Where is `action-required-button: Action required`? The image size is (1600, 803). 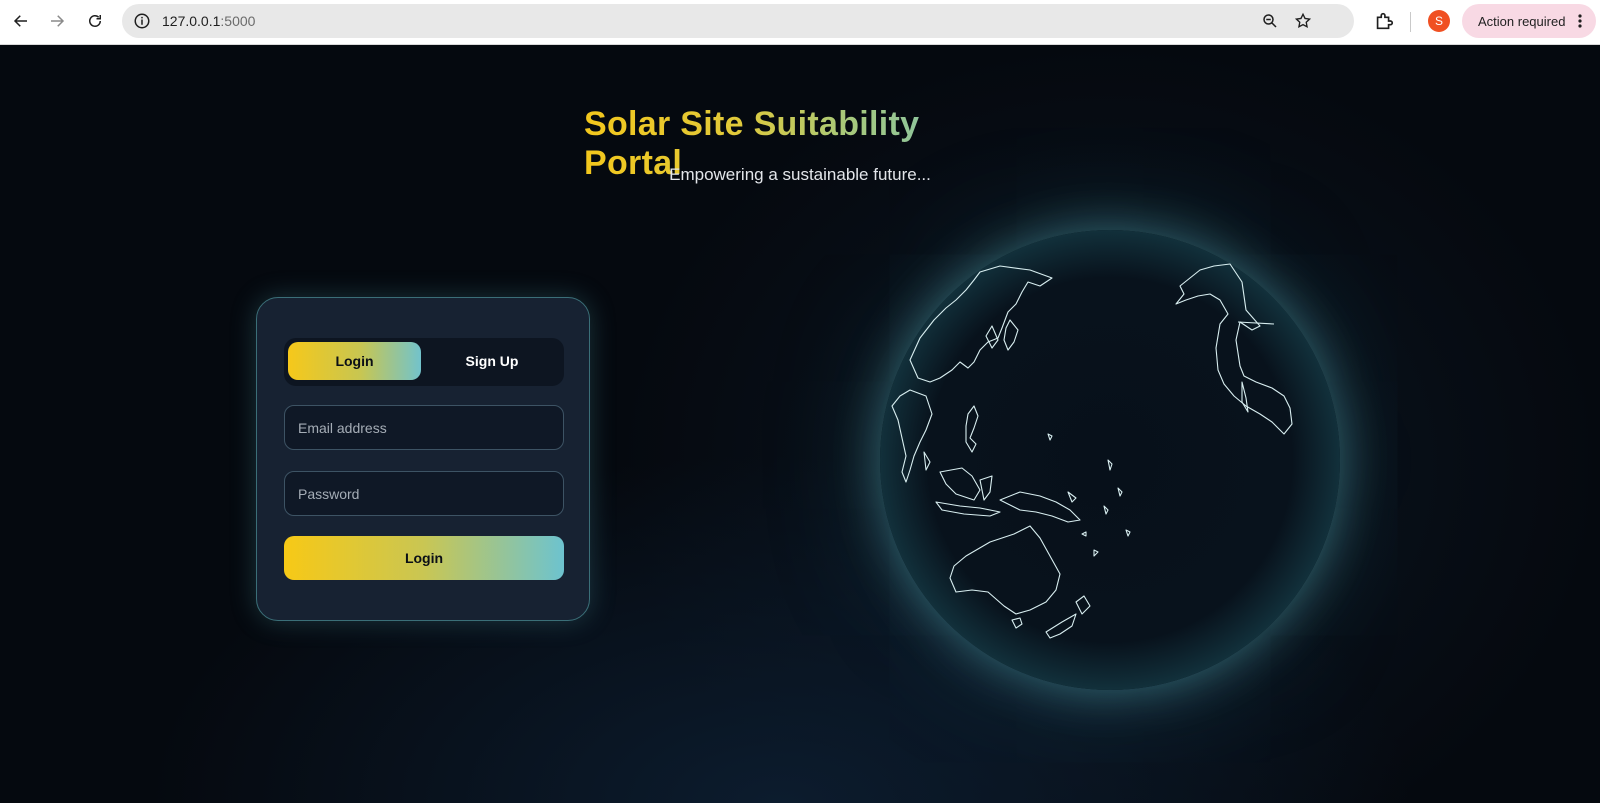
action-required-button: Action required is located at coordinates (1529, 21).